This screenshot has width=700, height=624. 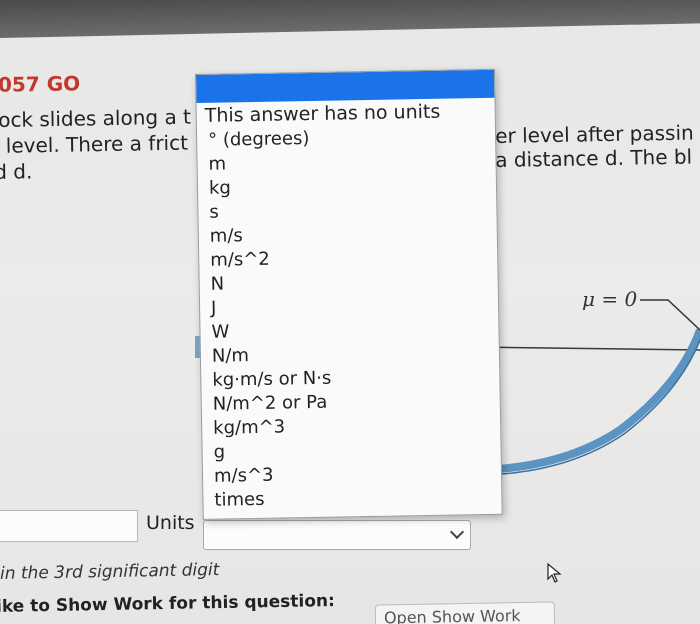 What do you see at coordinates (465, 612) in the screenshot?
I see `open-show-work-button: Open Show Work` at bounding box center [465, 612].